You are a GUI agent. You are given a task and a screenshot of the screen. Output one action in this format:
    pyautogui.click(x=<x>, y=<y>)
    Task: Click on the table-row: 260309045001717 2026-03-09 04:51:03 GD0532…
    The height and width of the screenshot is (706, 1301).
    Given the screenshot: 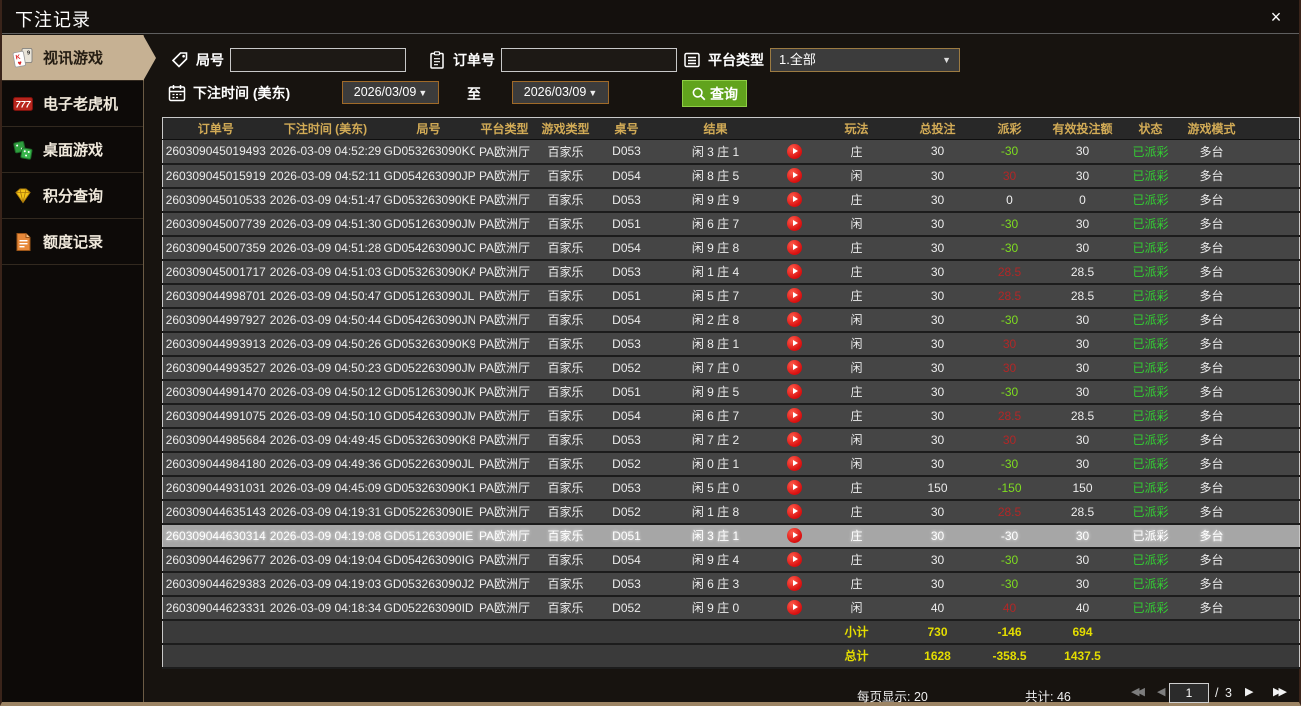 What is the action you would take?
    pyautogui.click(x=731, y=272)
    